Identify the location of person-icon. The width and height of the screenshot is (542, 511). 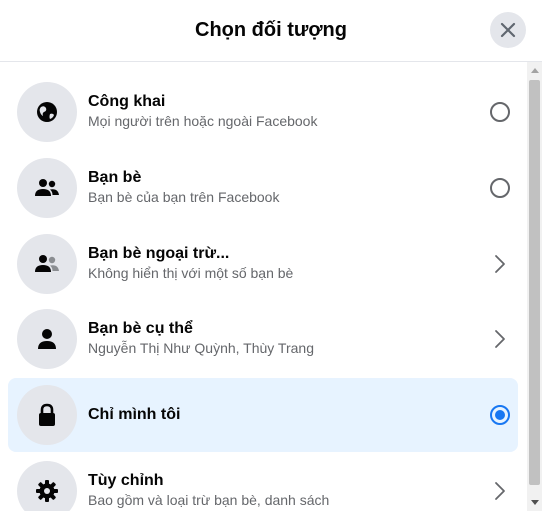
(47, 339).